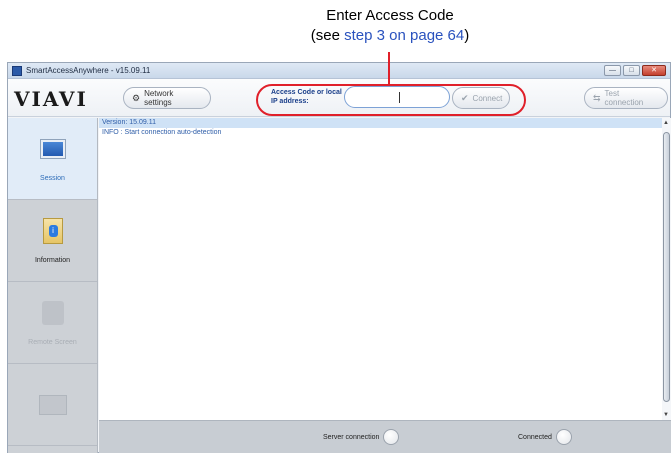  What do you see at coordinates (666, 415) in the screenshot?
I see `scroll-down-icon: ▼` at bounding box center [666, 415].